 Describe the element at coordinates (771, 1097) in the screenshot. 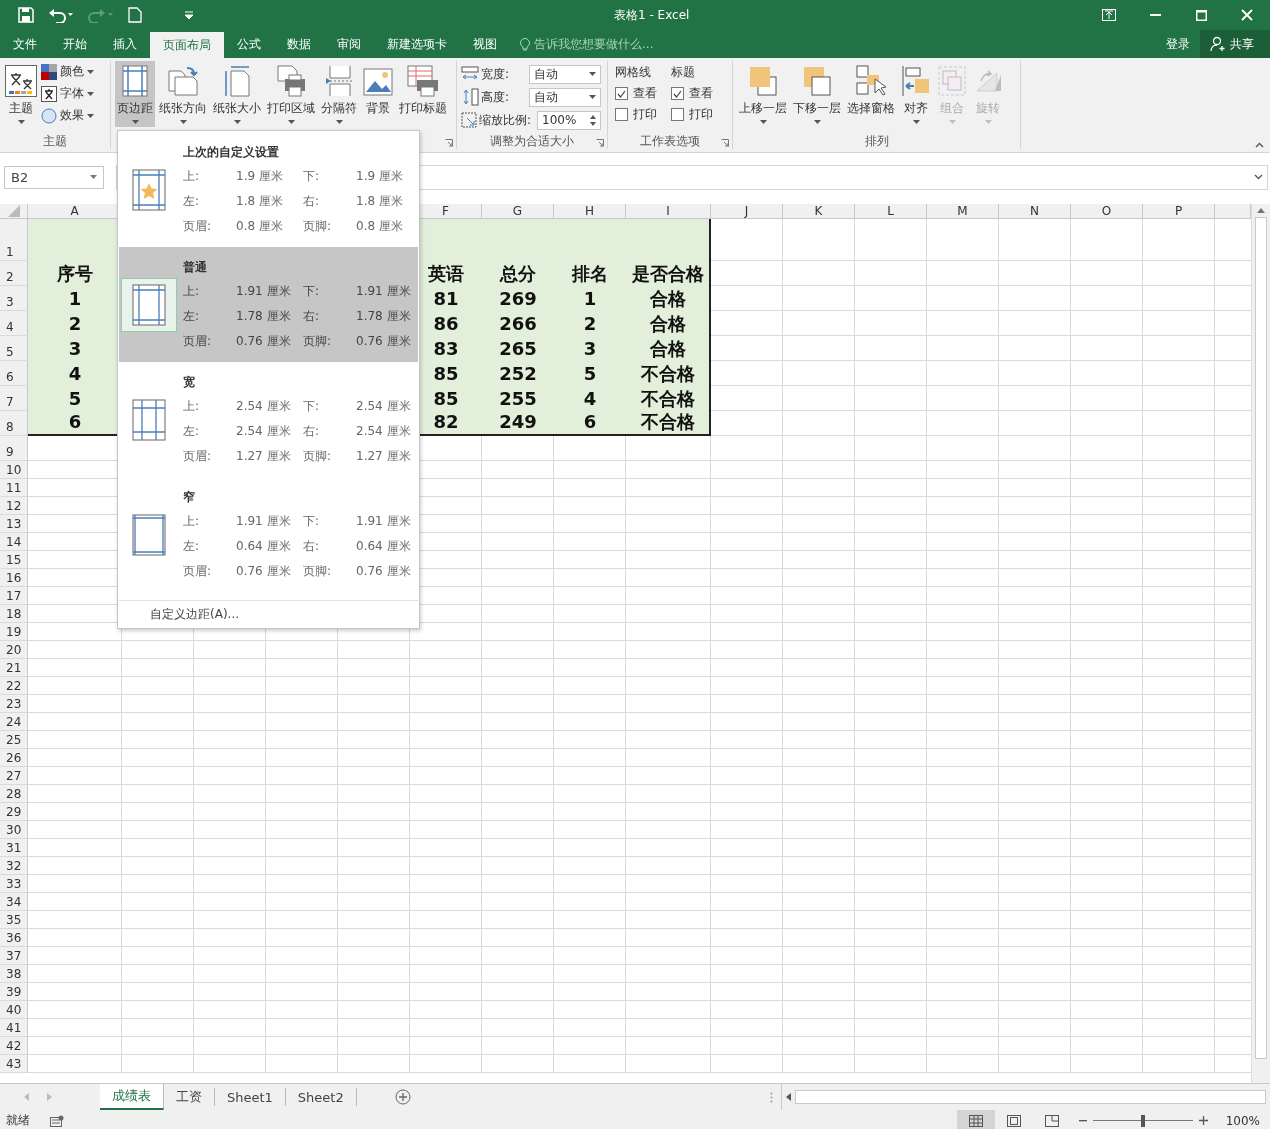

I see `splitter-handle-icon` at that location.